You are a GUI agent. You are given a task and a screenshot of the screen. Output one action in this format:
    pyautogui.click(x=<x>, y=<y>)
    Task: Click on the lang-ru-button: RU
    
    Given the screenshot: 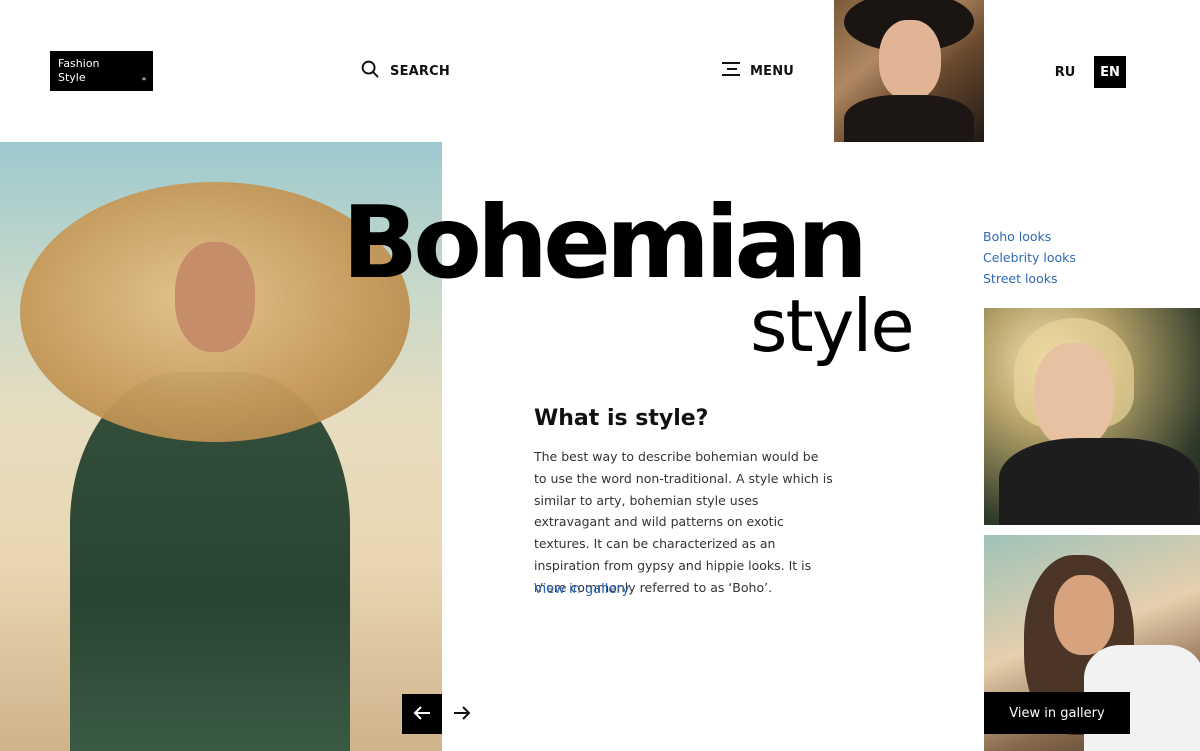 What is the action you would take?
    pyautogui.click(x=1065, y=72)
    